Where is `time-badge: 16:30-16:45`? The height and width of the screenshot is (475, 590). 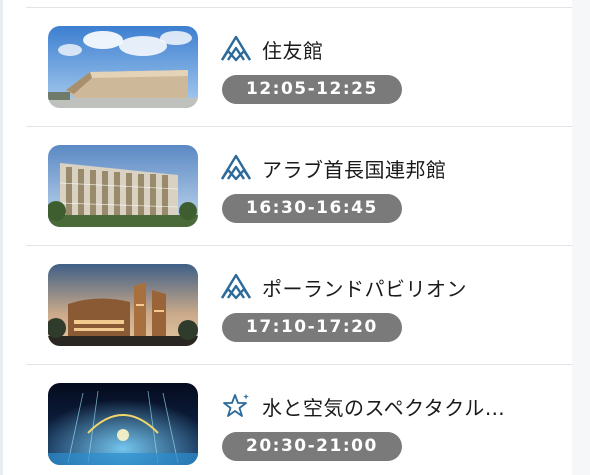
time-badge: 16:30-16:45 is located at coordinates (312, 208).